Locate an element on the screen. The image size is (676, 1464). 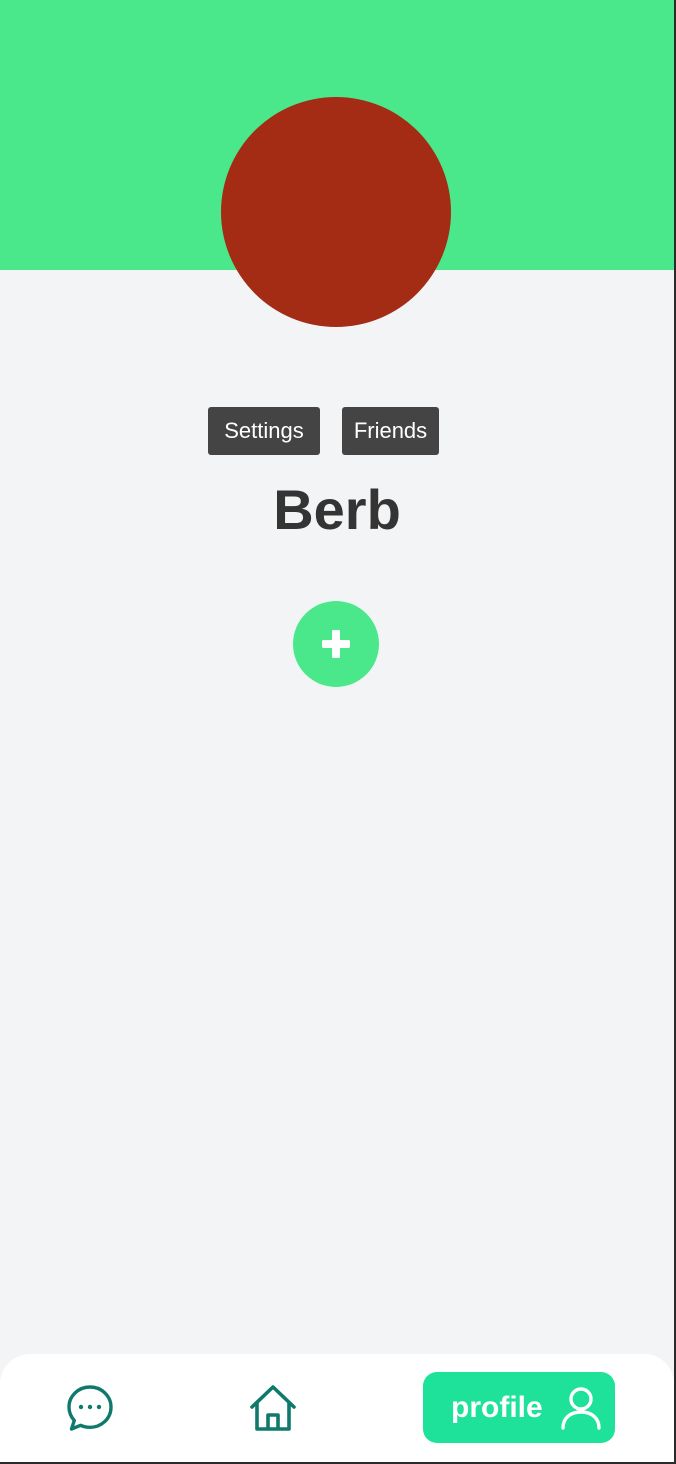
nav-home is located at coordinates (273, 1408).